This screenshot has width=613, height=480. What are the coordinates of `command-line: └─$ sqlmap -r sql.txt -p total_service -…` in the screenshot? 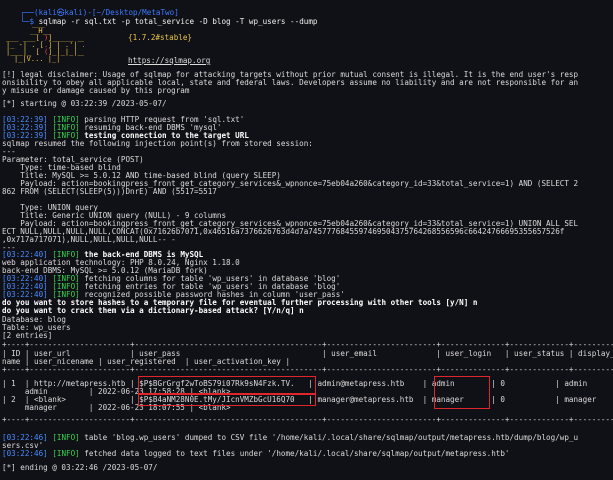 It's located at (159, 18).